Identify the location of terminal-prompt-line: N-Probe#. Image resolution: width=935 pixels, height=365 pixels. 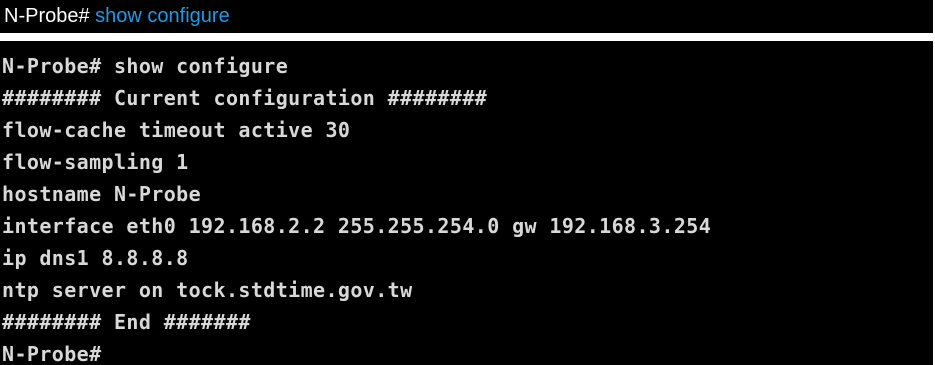
(467, 351).